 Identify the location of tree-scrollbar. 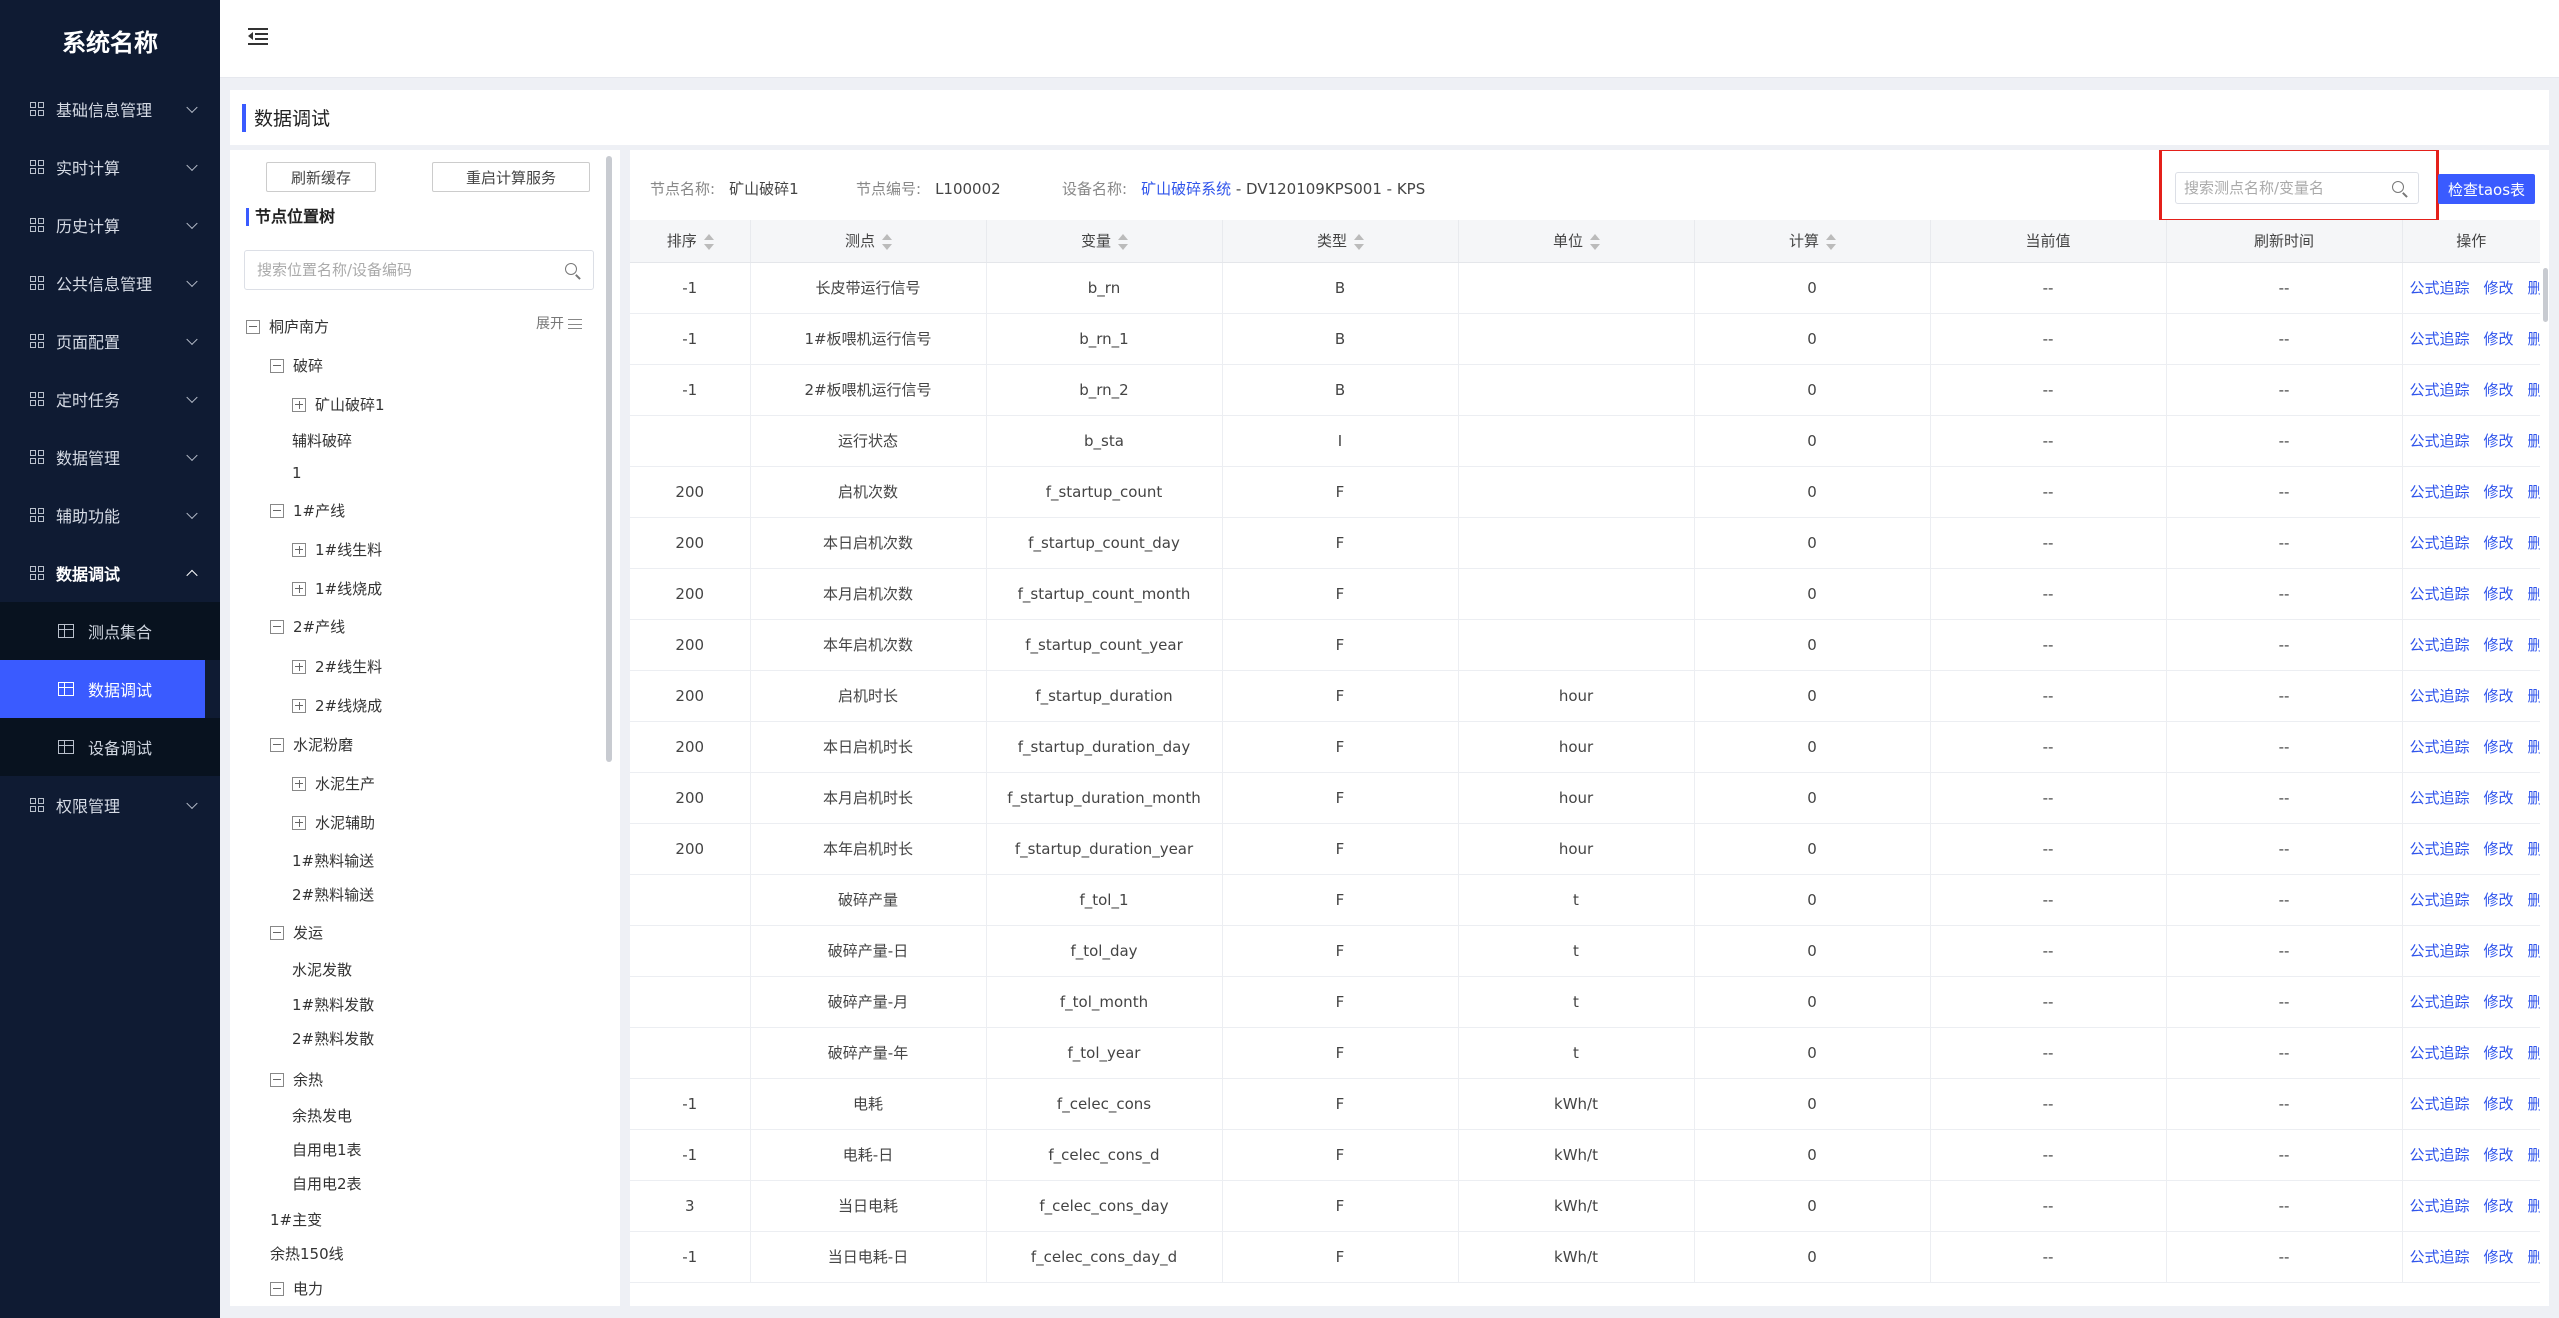
(609, 459).